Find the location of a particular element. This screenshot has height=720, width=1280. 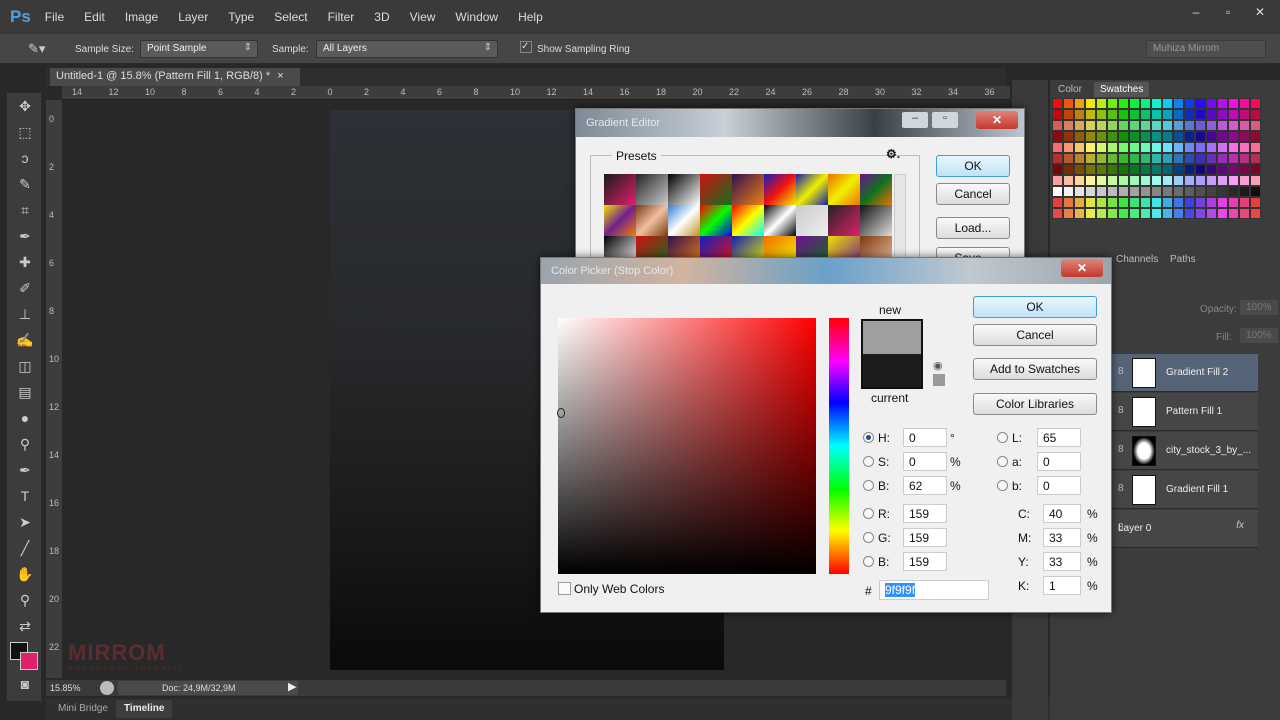

gradient-editor-close-button: ✕ is located at coordinates (997, 120).